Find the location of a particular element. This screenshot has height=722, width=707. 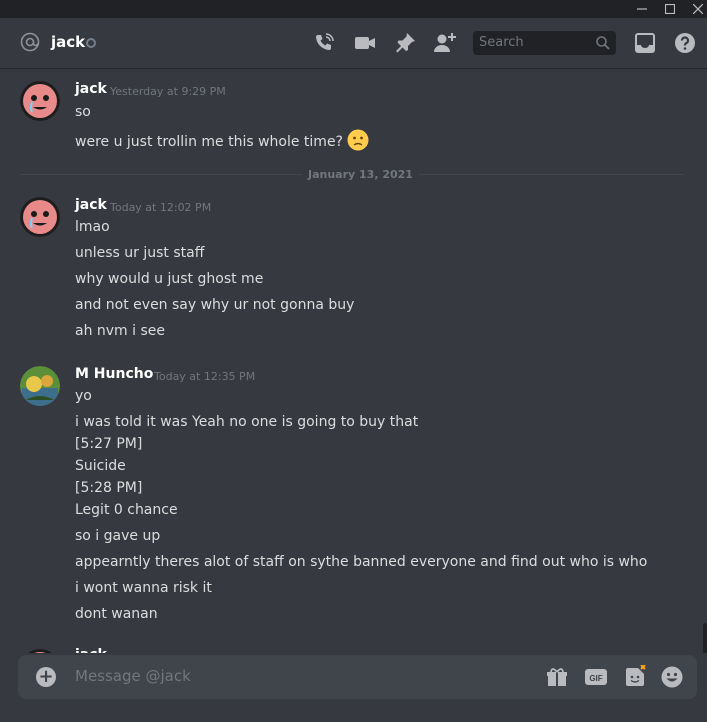

message-text: and not even say why ur not gonna buy is located at coordinates (215, 305).